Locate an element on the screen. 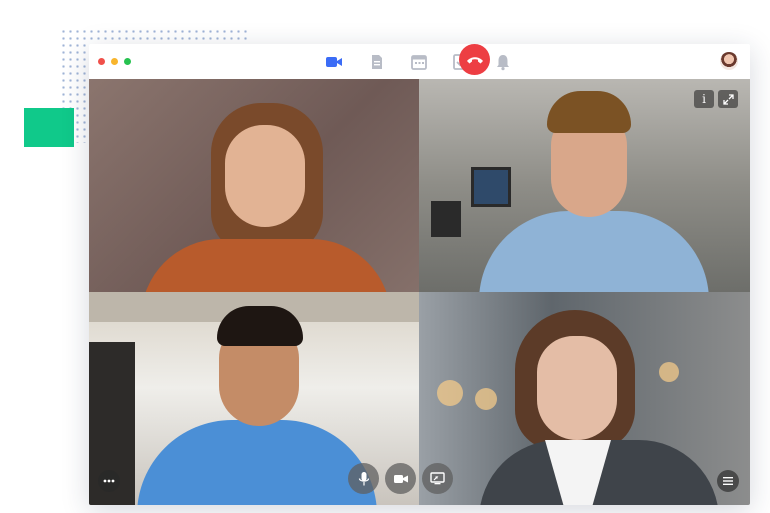 The height and width of the screenshot is (513, 770). end-call-icon is located at coordinates (474, 59).